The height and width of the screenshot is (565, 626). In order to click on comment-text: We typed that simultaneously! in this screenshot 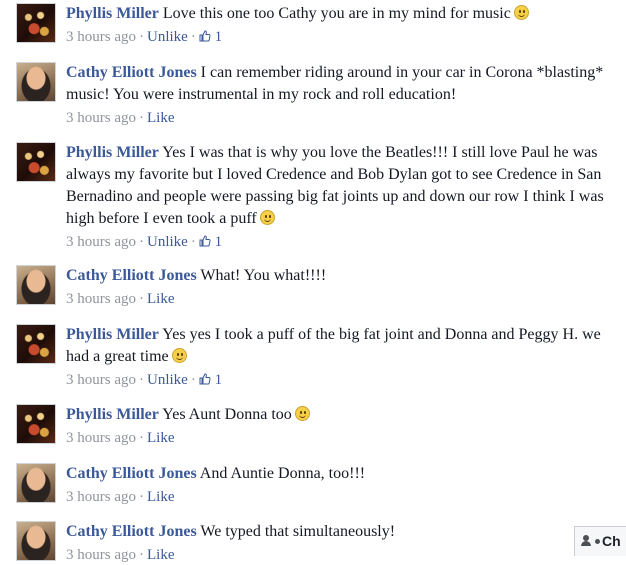, I will do `click(298, 531)`.